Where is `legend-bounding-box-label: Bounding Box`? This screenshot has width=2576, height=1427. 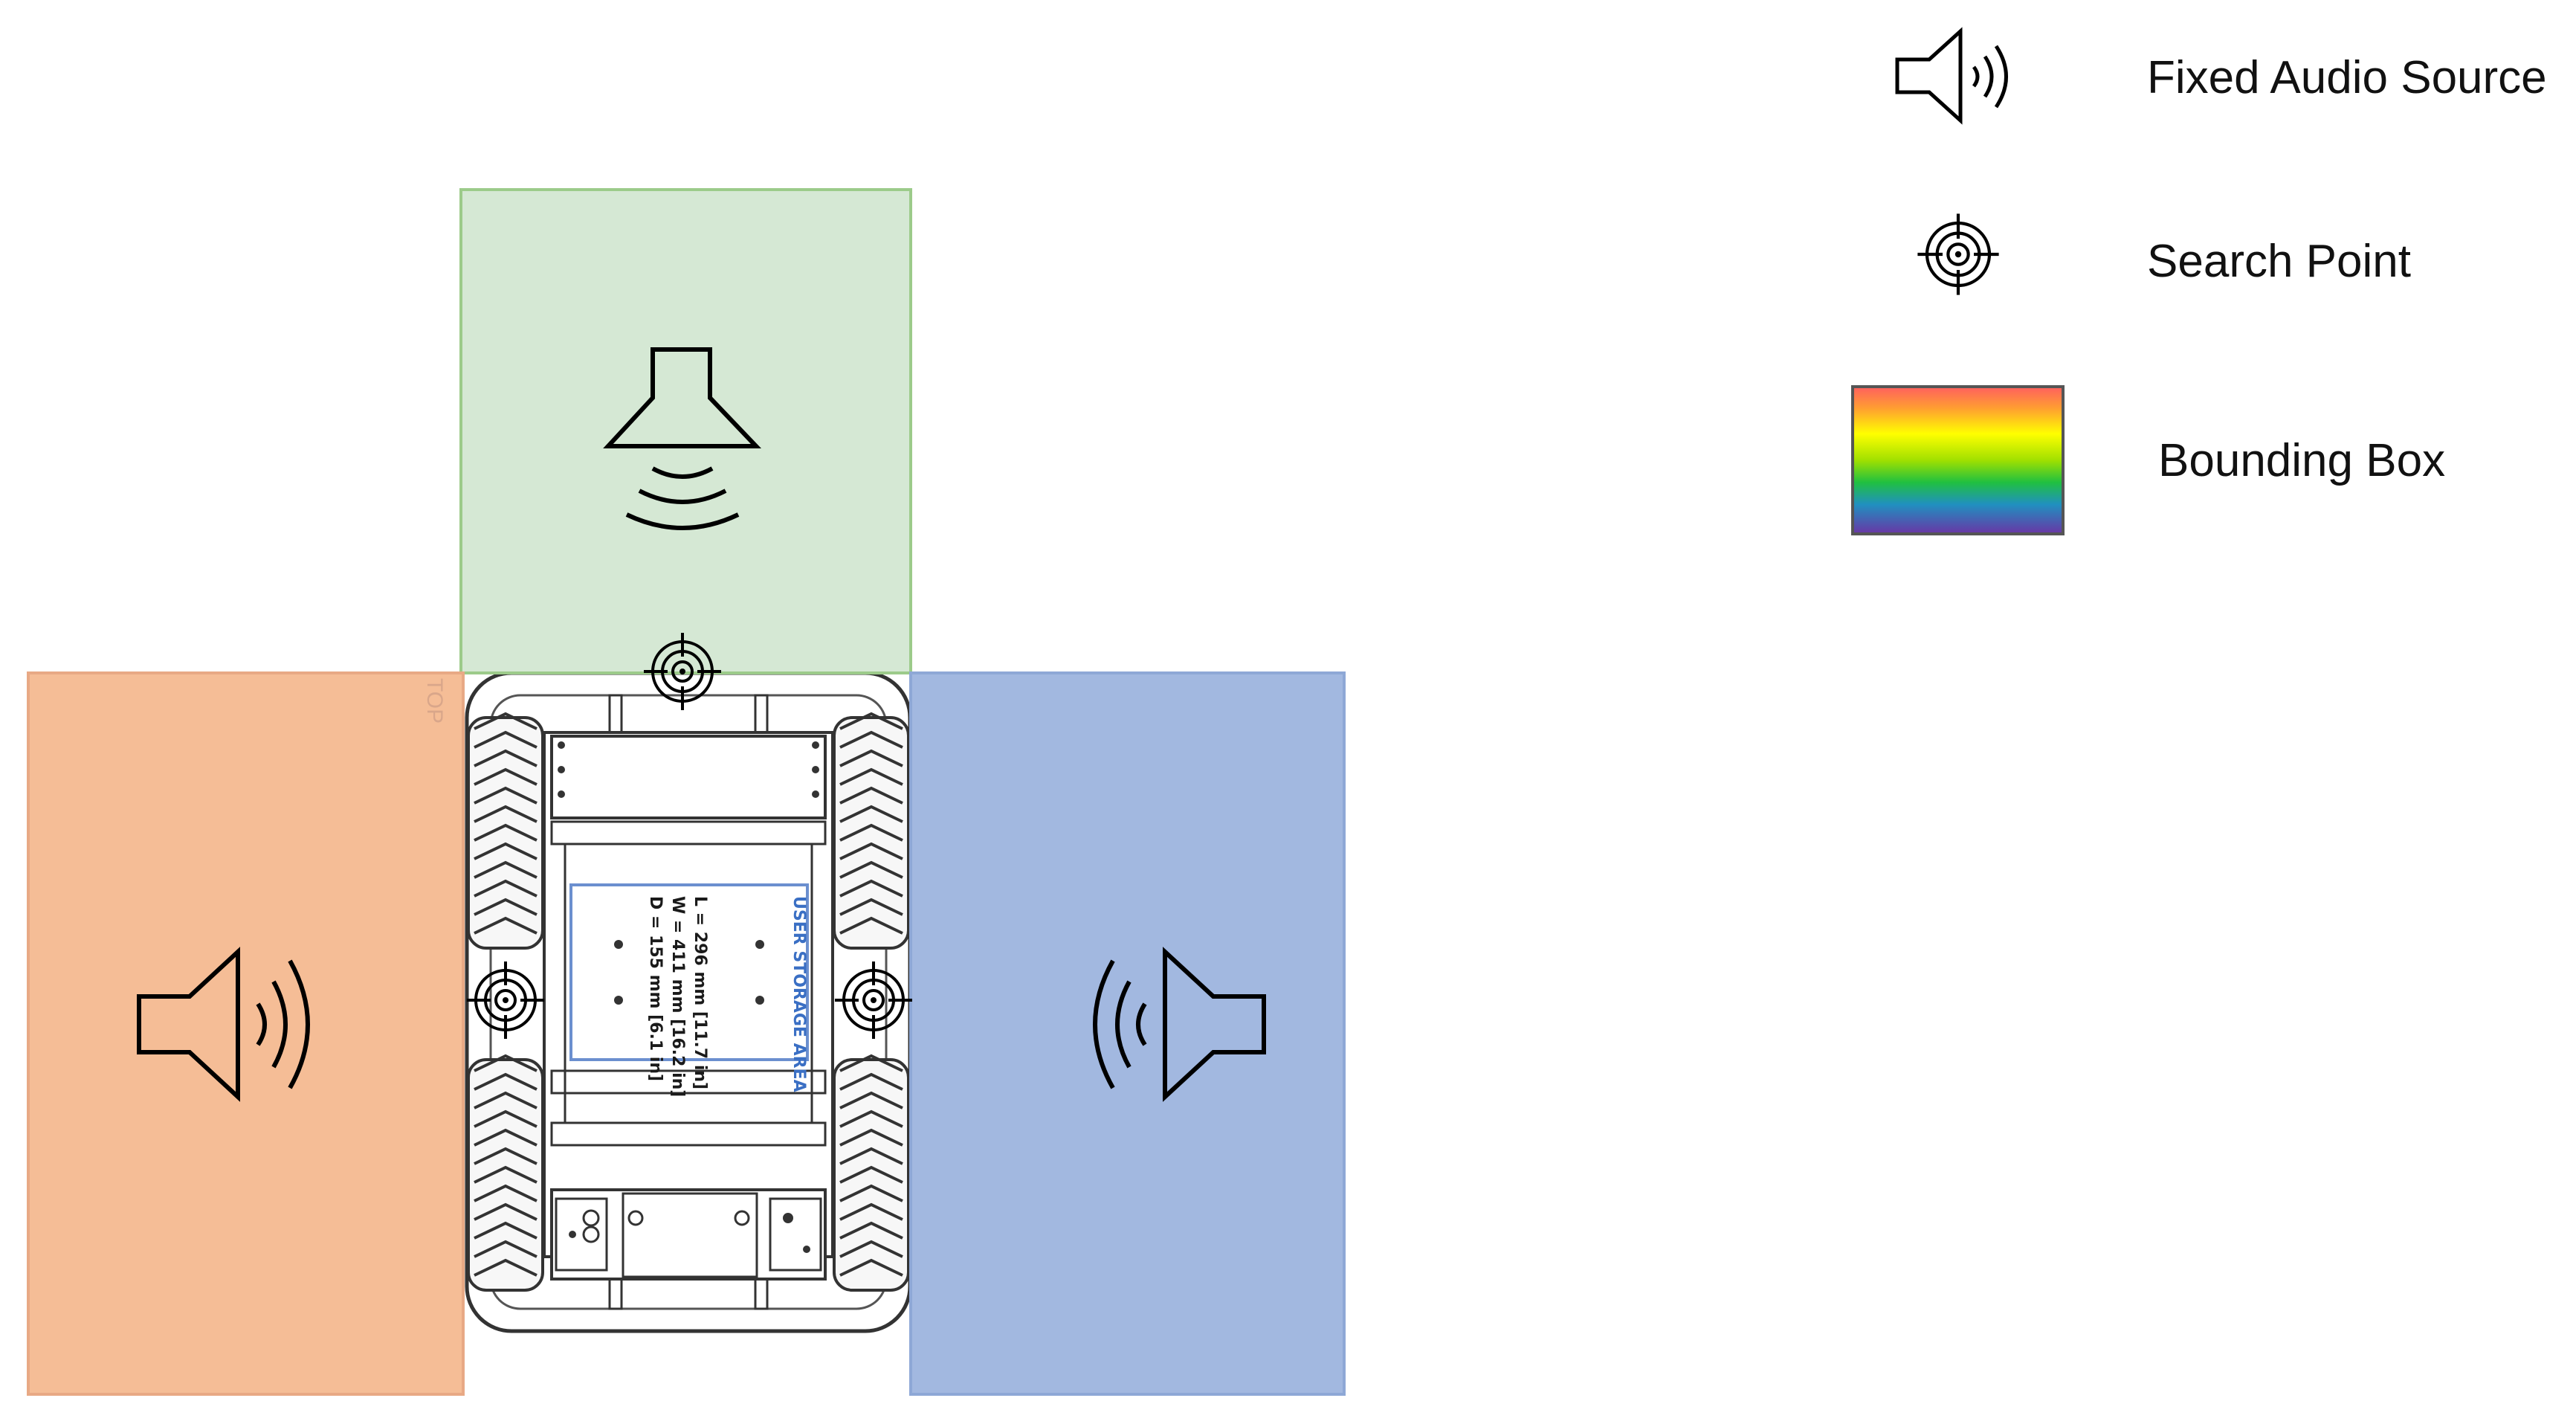 legend-bounding-box-label: Bounding Box is located at coordinates (2301, 460).